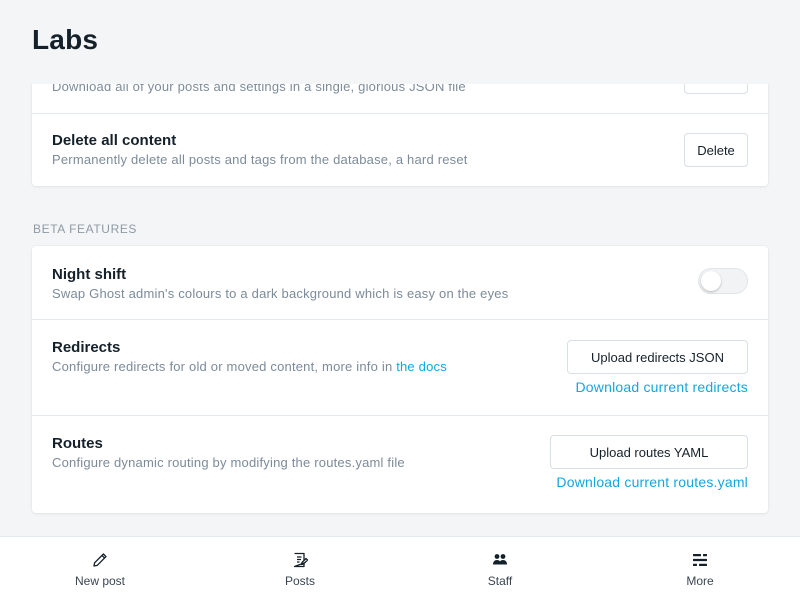 This screenshot has width=800, height=600. What do you see at coordinates (649, 452) in the screenshot?
I see `upload-routes-button: Upload routes YAML` at bounding box center [649, 452].